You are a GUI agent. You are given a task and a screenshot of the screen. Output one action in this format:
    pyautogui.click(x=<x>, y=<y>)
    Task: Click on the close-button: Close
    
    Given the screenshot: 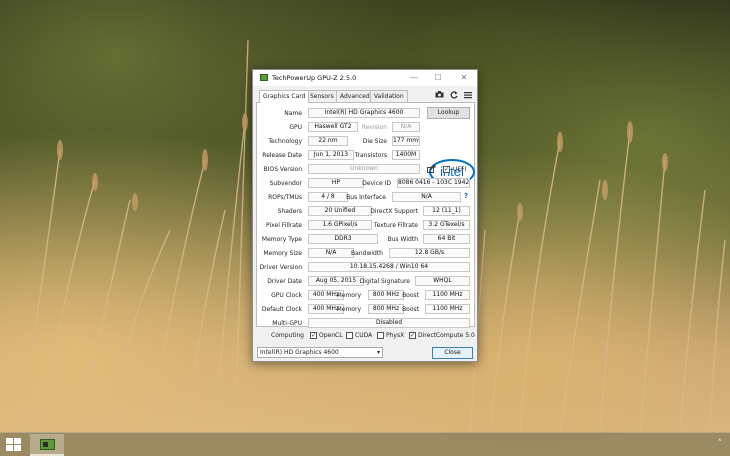 What is the action you would take?
    pyautogui.click(x=452, y=353)
    